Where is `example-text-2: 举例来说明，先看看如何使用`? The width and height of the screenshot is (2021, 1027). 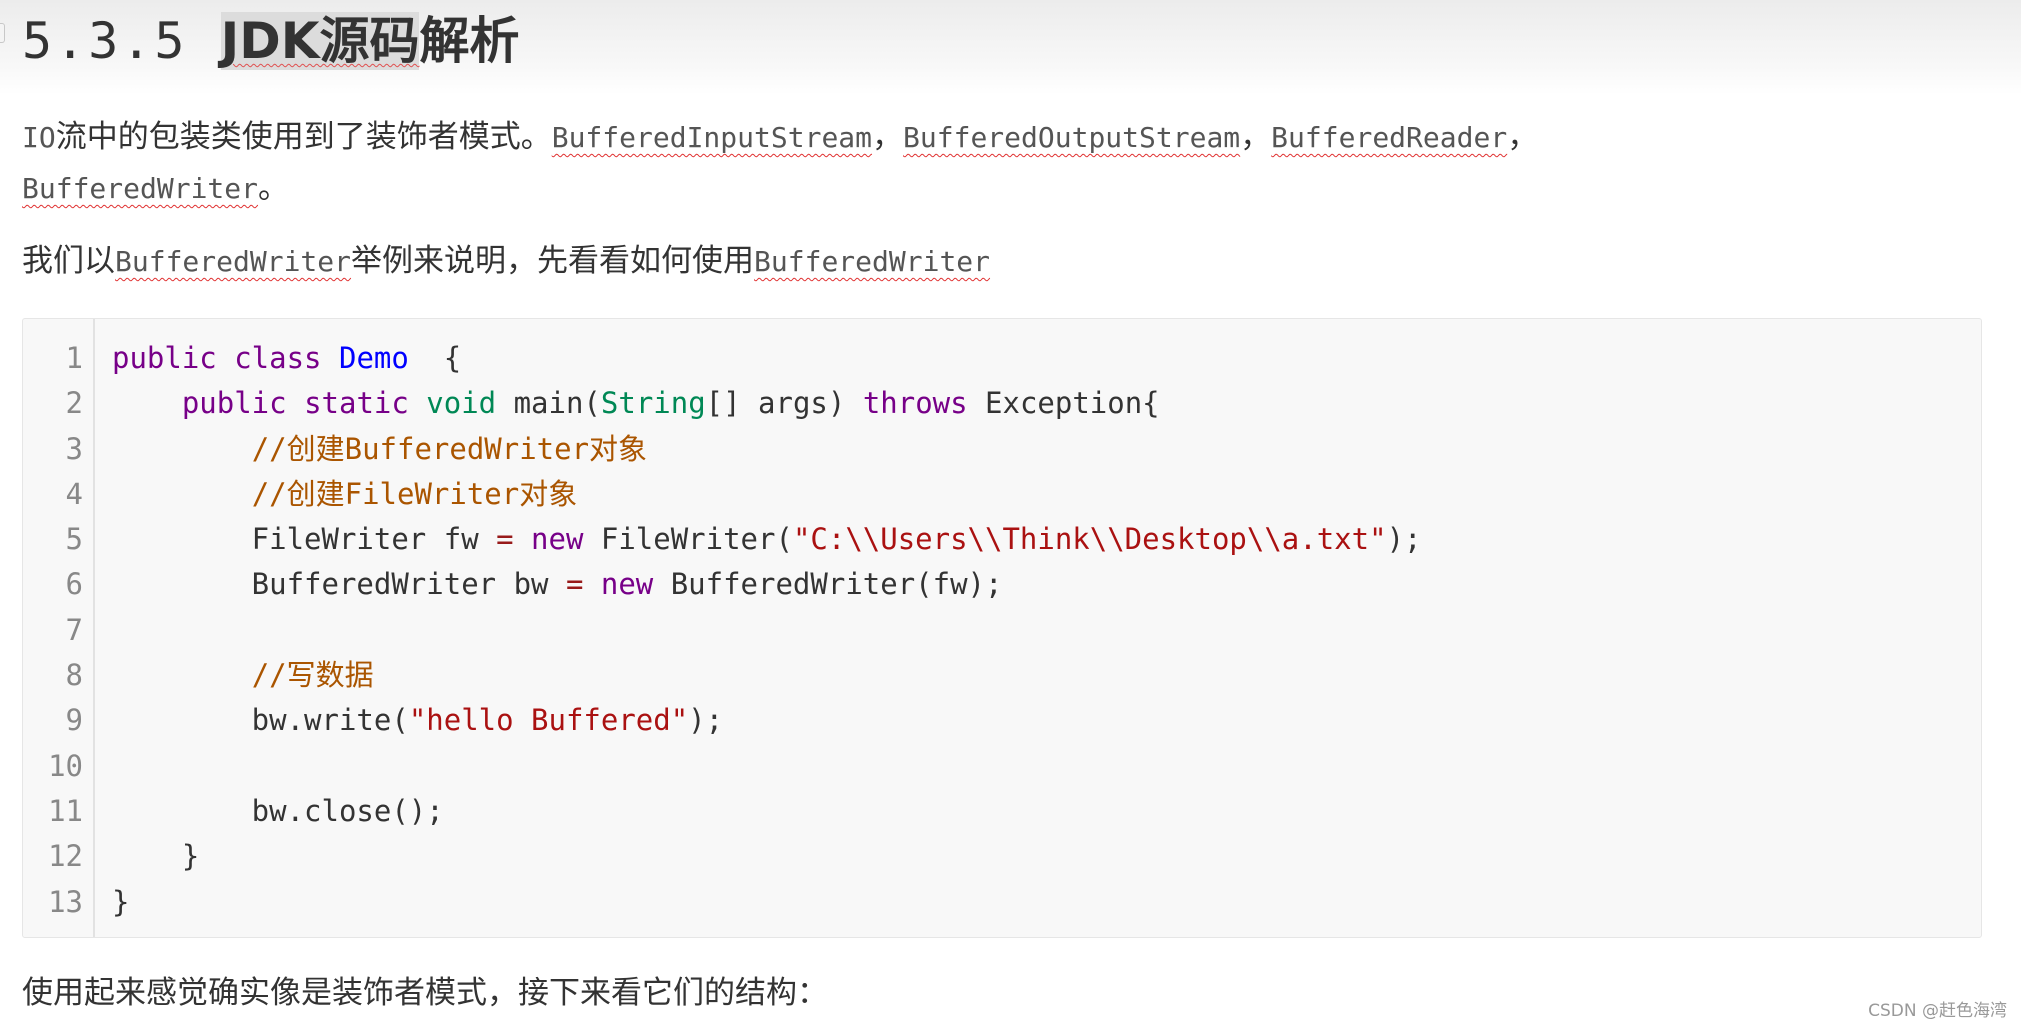
example-text-2: 举例来说明，先看看如何使用 is located at coordinates (553, 261).